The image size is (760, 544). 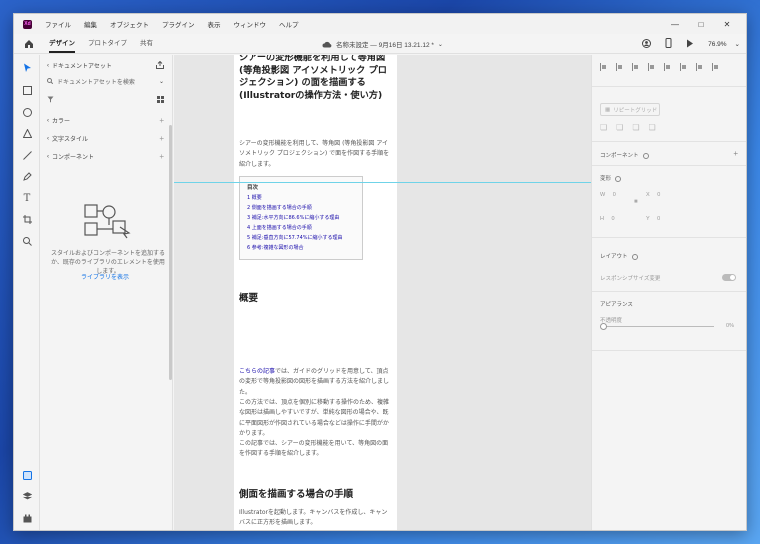 I want to click on overview-paragraph-3: この記事では、シアーの変形機能を用いて、等角図の面を作図する手順を紹介します。, so click(x=314, y=449).